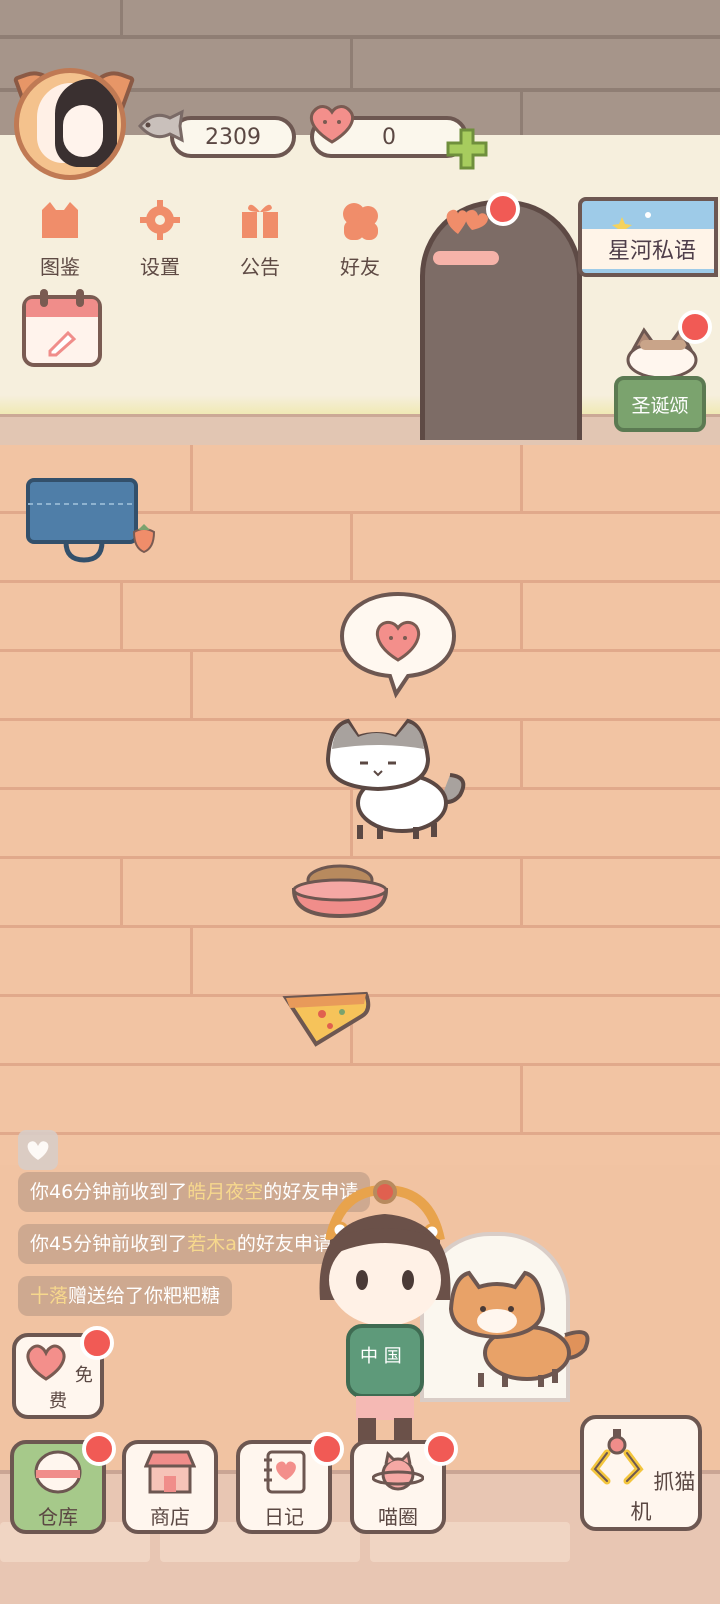 The width and height of the screenshot is (720, 1604). What do you see at coordinates (389, 137) in the screenshot?
I see `heart-count: 0` at bounding box center [389, 137].